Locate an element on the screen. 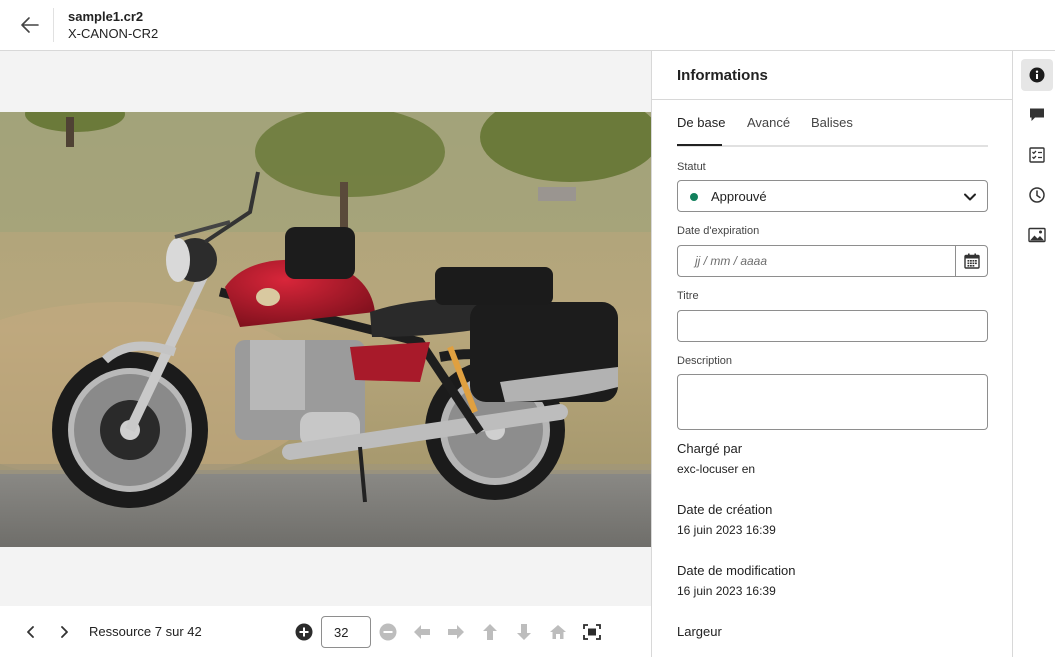  active-tab-indicator is located at coordinates (699, 145).